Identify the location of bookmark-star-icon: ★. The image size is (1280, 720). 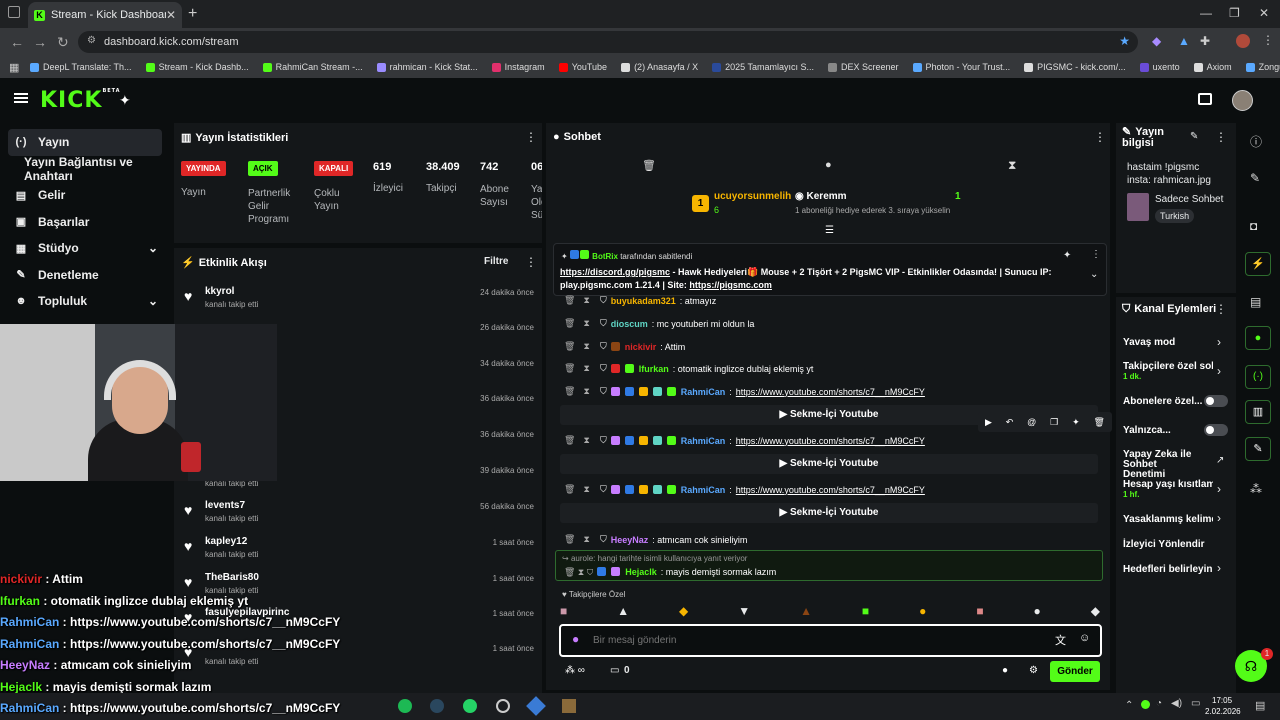
(1124, 41).